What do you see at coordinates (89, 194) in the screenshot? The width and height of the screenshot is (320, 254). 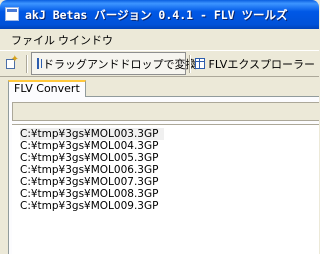 I see `file-list-item: C:¥tmp¥3gs¥MOL008.3GP` at bounding box center [89, 194].